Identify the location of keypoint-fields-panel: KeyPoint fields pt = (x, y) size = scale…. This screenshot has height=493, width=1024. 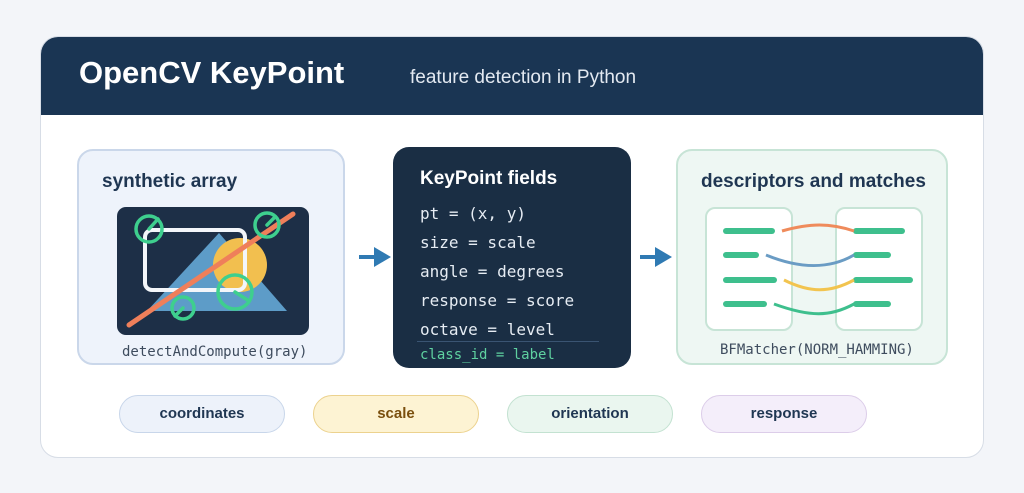
(512, 257).